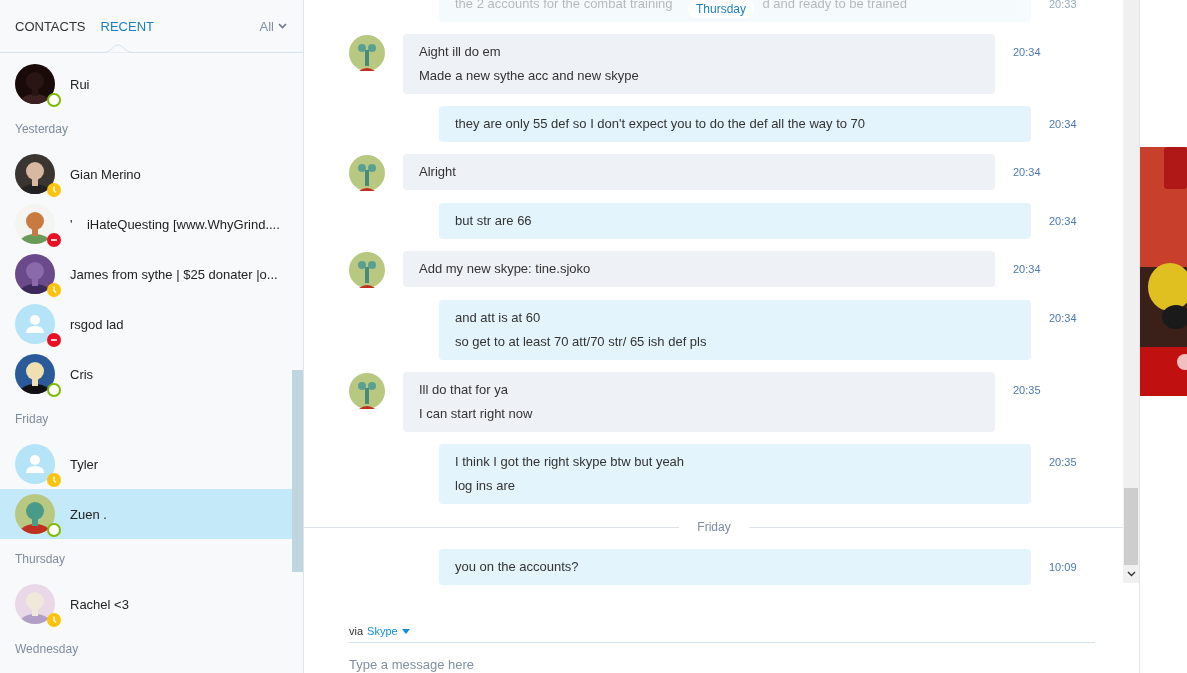 The height and width of the screenshot is (673, 1187). I want to click on message-bubble: Add my new skype: tine.sjoko, so click(699, 269).